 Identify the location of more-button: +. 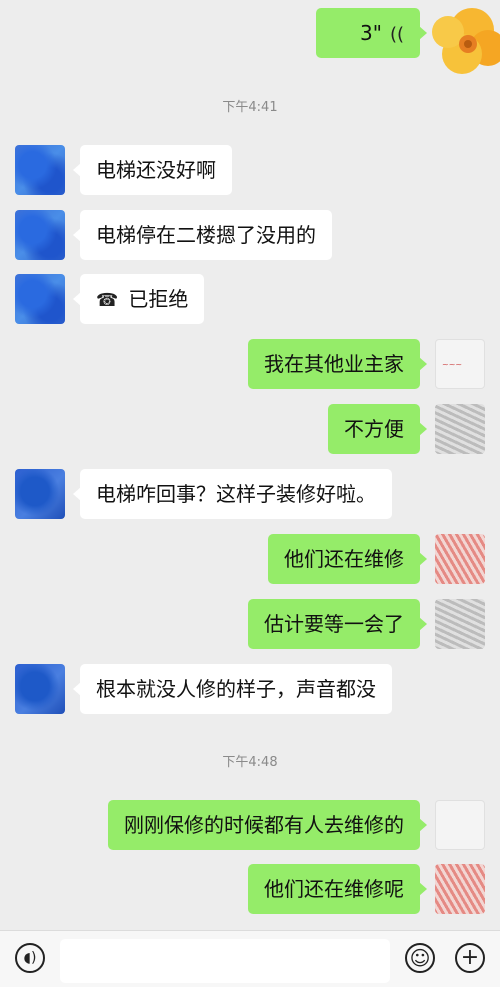
(470, 958).